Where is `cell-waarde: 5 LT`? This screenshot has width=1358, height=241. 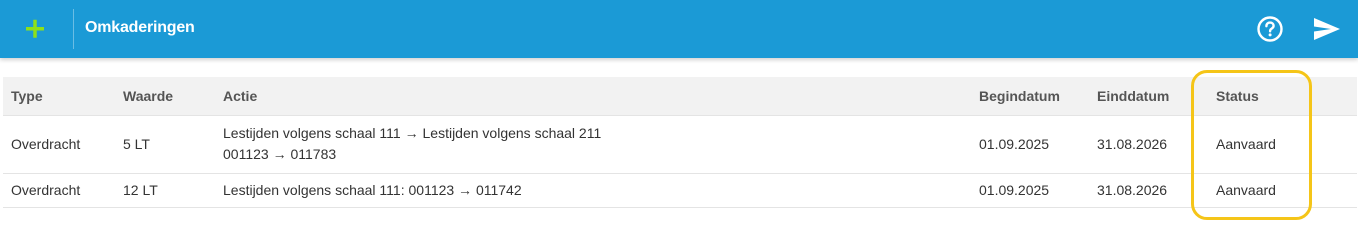
cell-waarde: 5 LT is located at coordinates (136, 143).